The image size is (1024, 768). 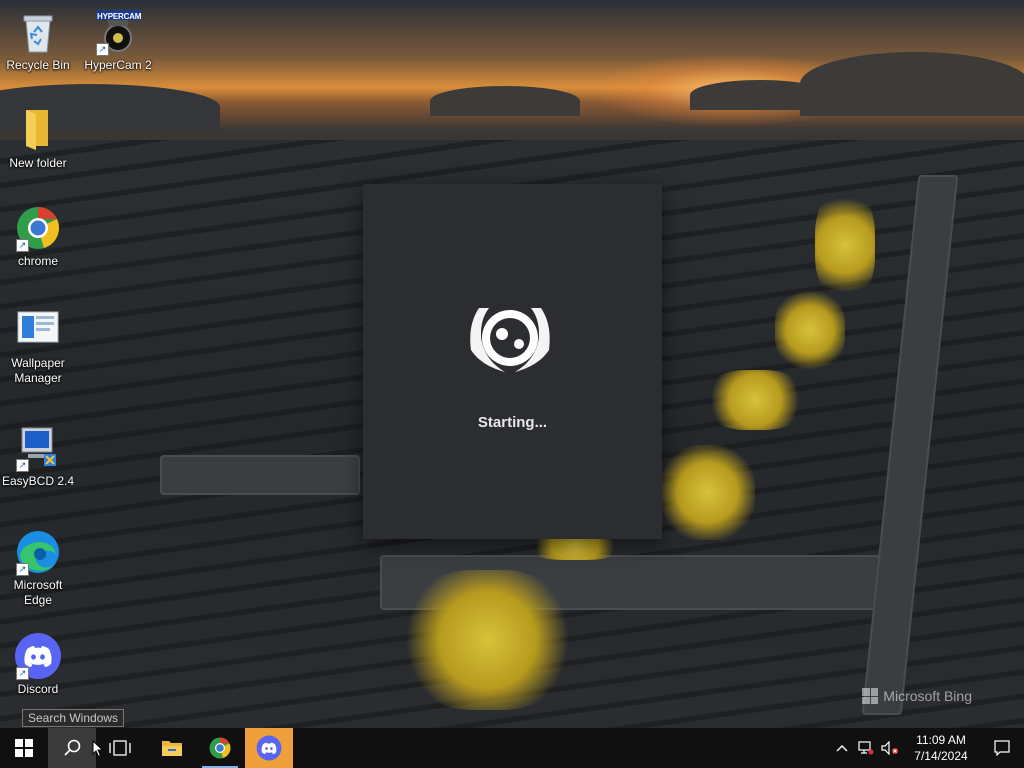 What do you see at coordinates (512, 748) in the screenshot?
I see `taskbar: 11:09 AM 7/14/2024` at bounding box center [512, 748].